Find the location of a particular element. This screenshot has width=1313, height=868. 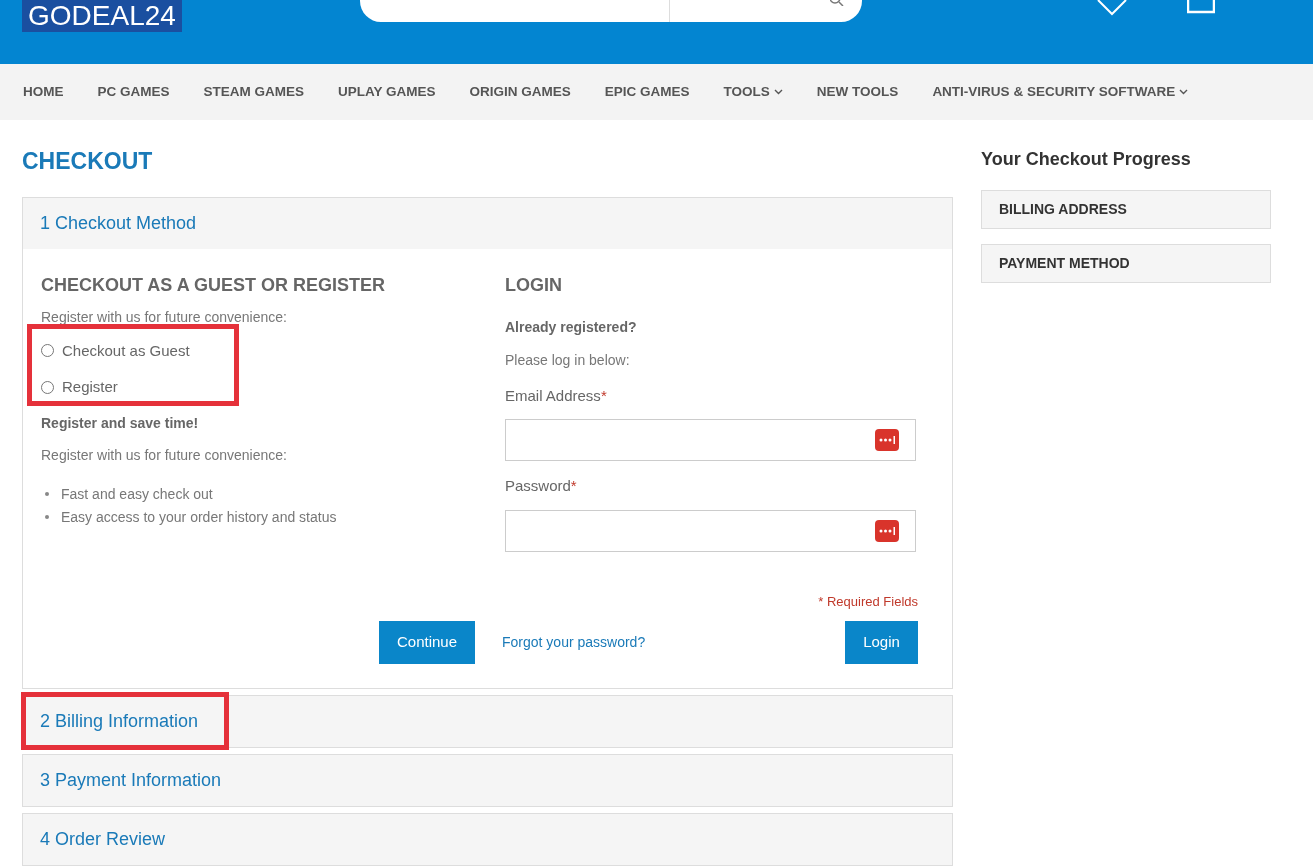

benefit-text: Easy access to your order history and status is located at coordinates (199, 517).